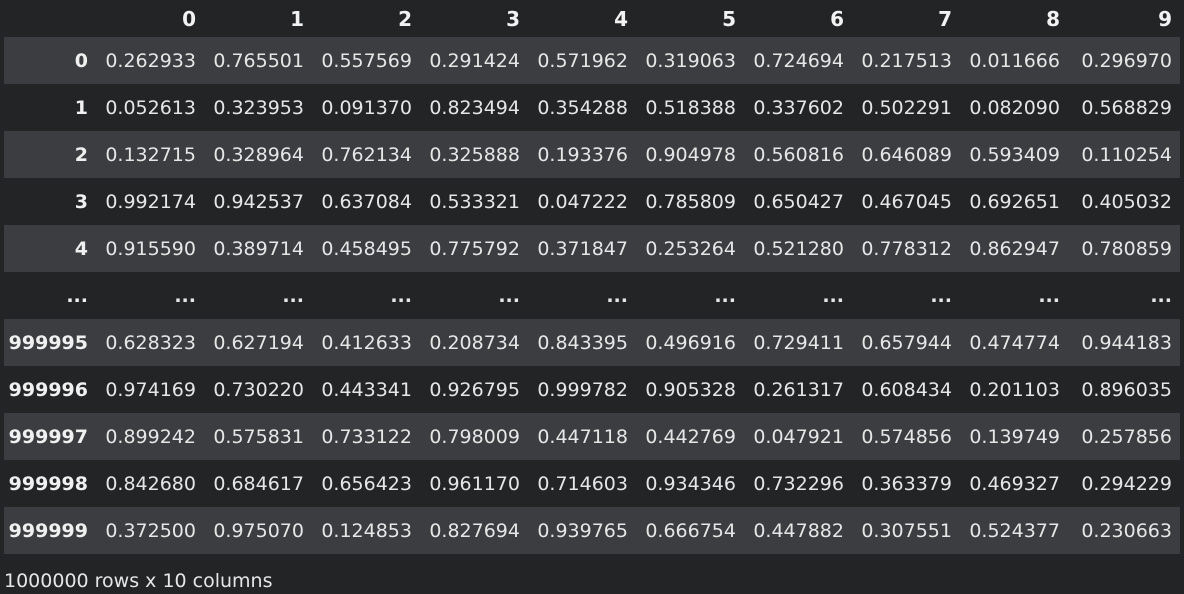  Describe the element at coordinates (906, 389) in the screenshot. I see `table-cell: 0.608434` at that location.